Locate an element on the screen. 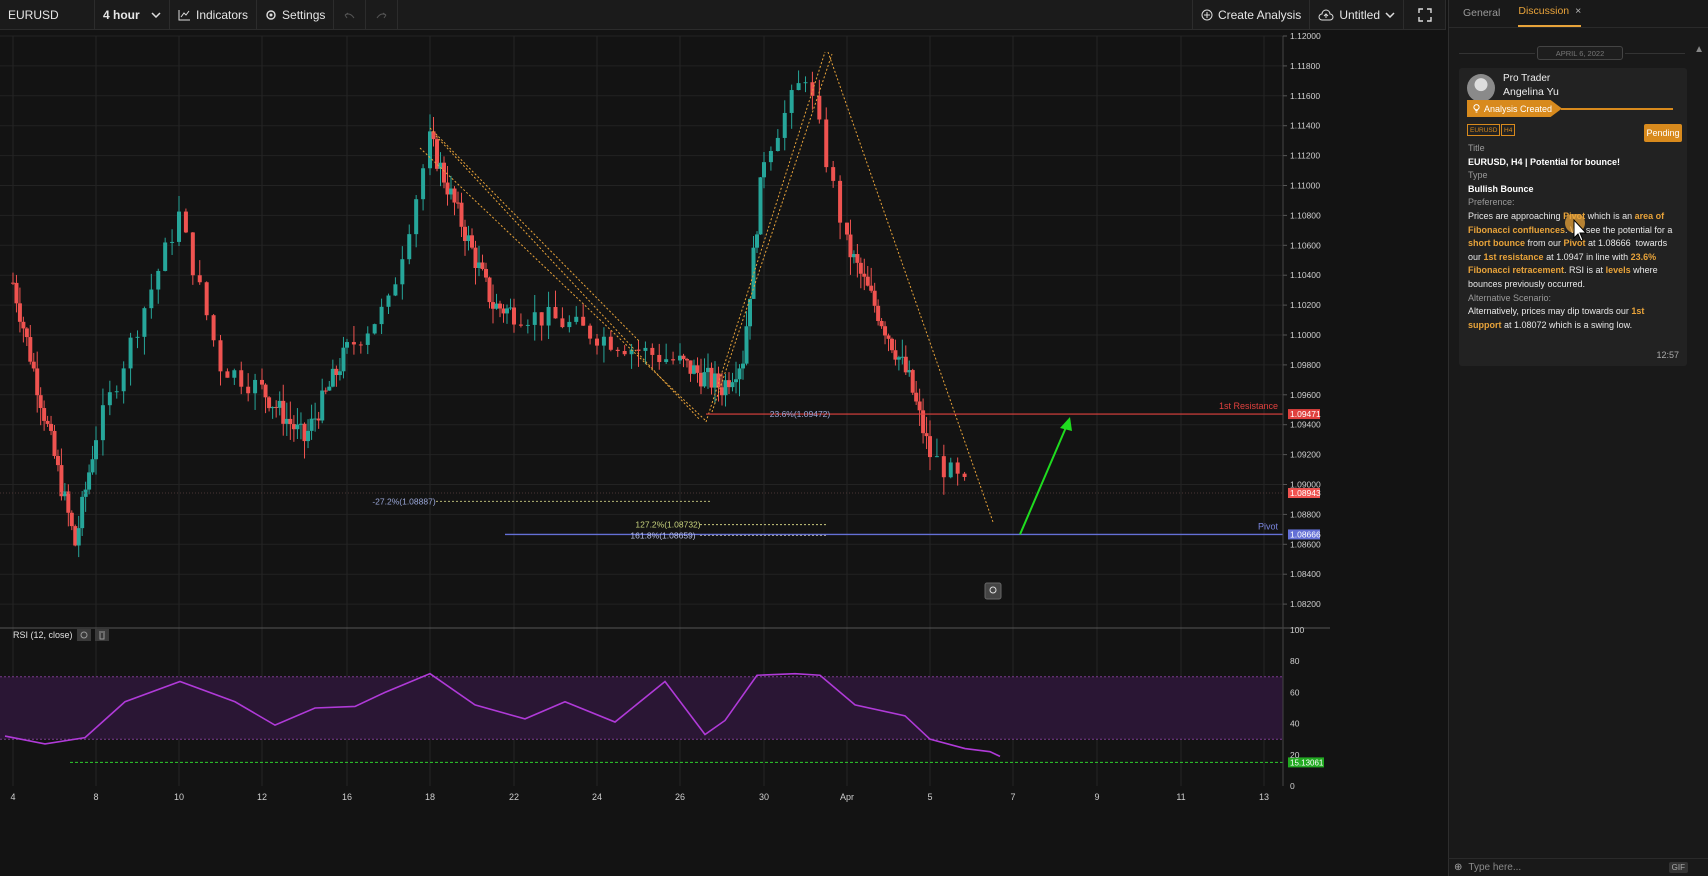  date-tick-label: 12 is located at coordinates (262, 797).